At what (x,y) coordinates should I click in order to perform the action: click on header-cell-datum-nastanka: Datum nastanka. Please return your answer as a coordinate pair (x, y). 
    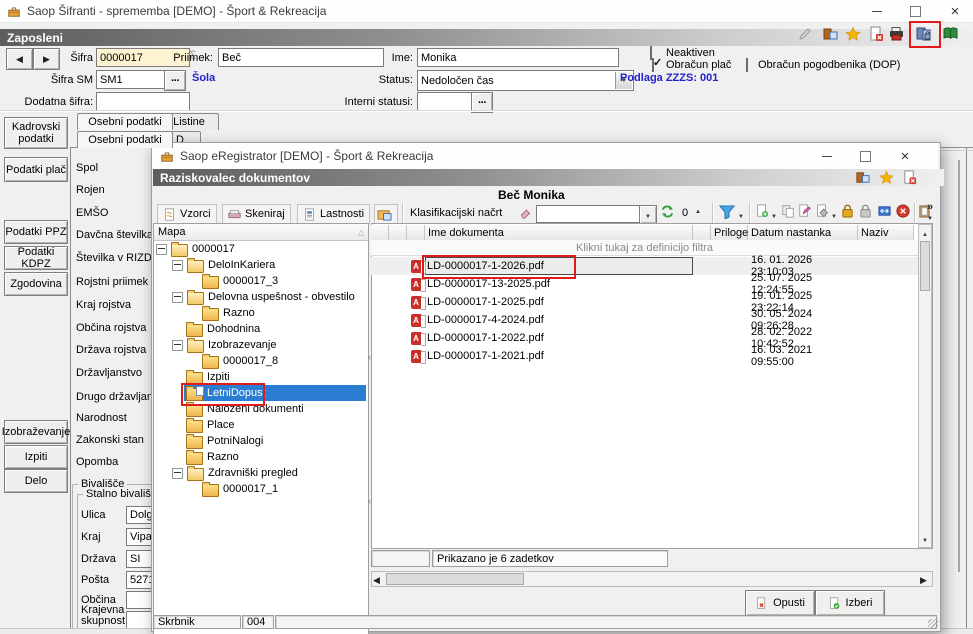
    Looking at the image, I should click on (803, 233).